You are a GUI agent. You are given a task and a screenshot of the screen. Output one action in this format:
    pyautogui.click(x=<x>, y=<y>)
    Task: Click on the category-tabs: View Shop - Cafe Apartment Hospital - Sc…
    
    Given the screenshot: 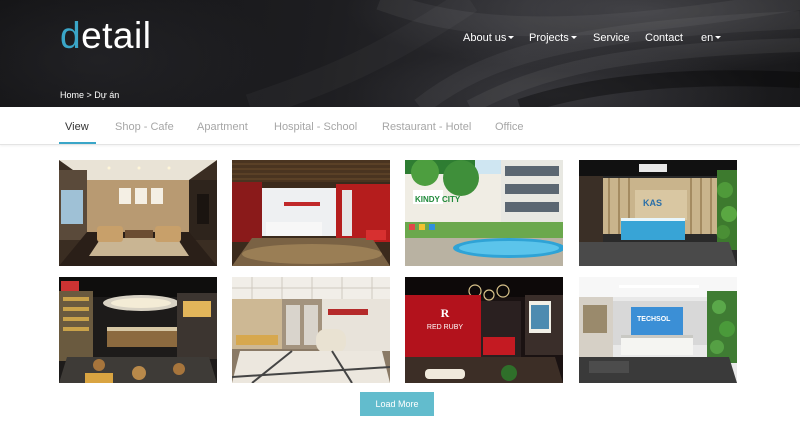 What is the action you would take?
    pyautogui.click(x=400, y=126)
    